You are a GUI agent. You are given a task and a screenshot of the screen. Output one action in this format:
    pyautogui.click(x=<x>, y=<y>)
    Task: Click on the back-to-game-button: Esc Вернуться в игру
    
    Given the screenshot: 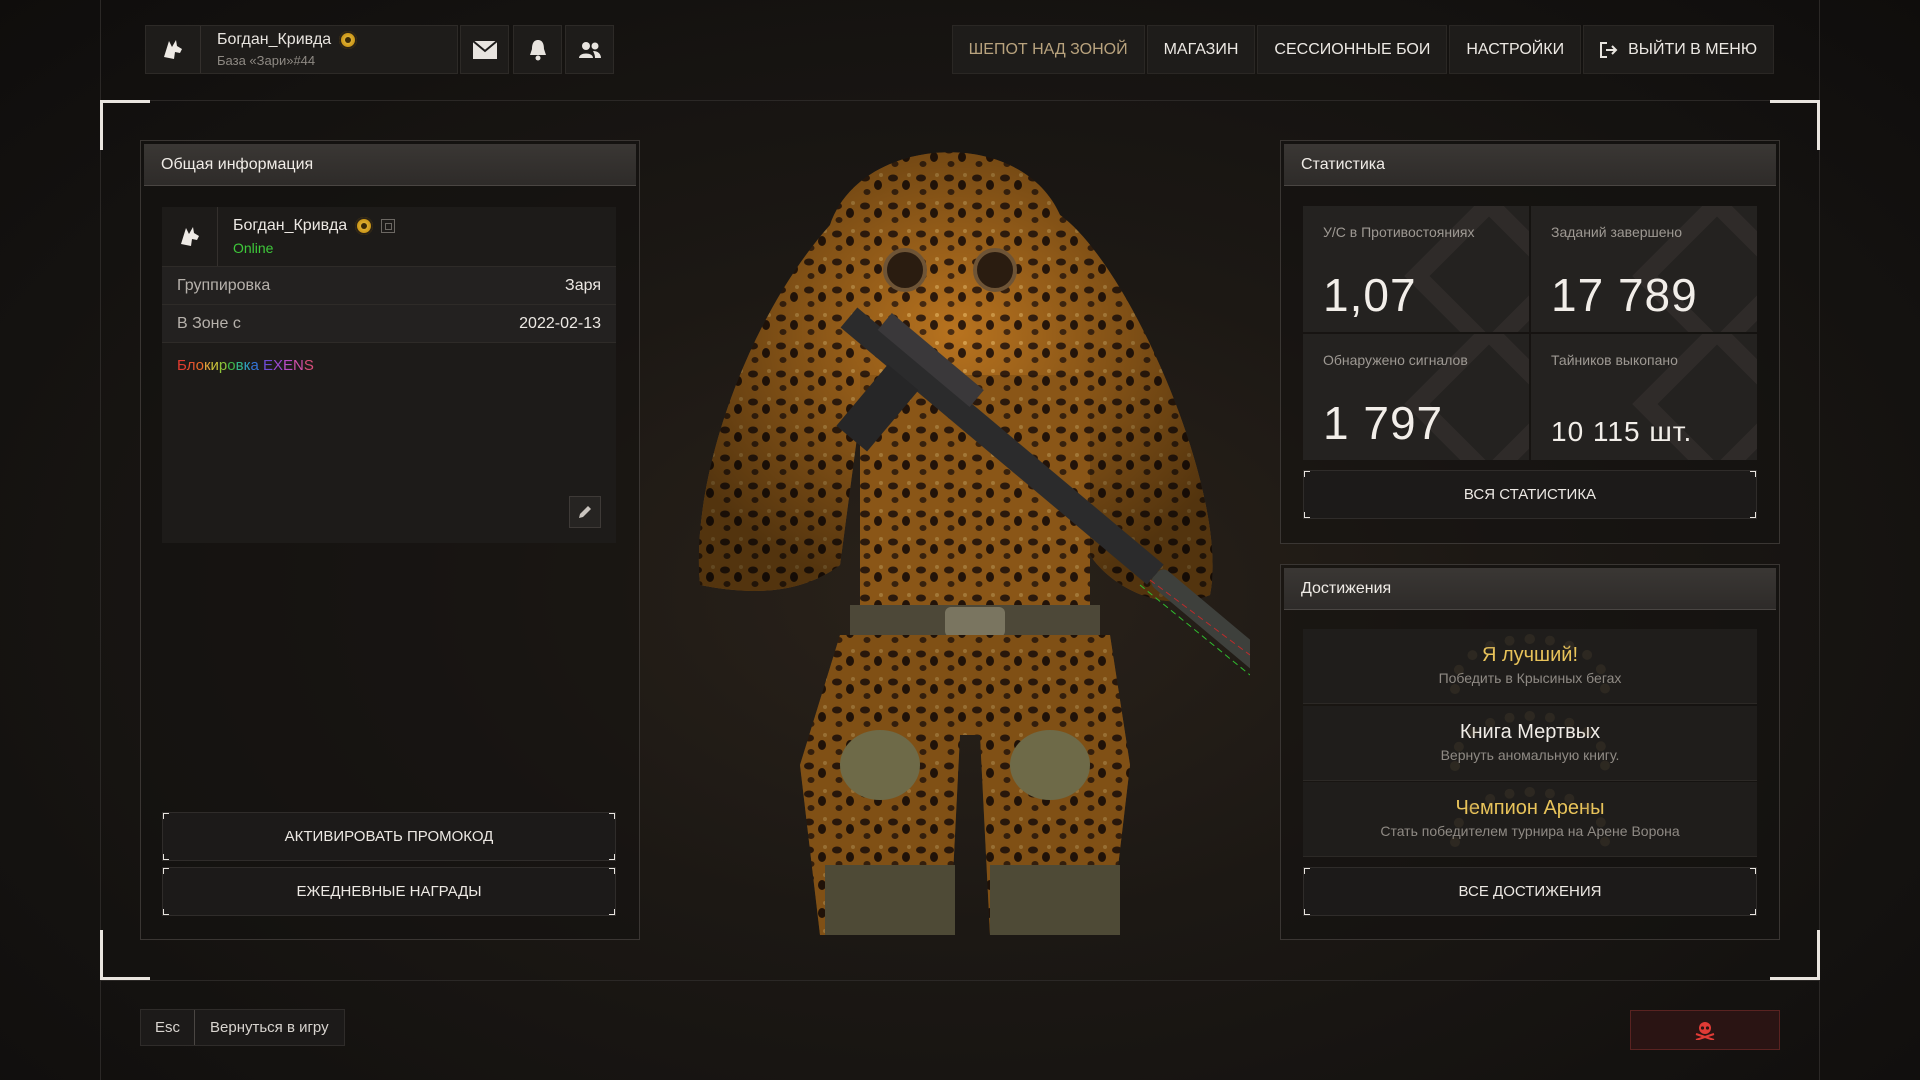 What is the action you would take?
    pyautogui.click(x=242, y=1027)
    